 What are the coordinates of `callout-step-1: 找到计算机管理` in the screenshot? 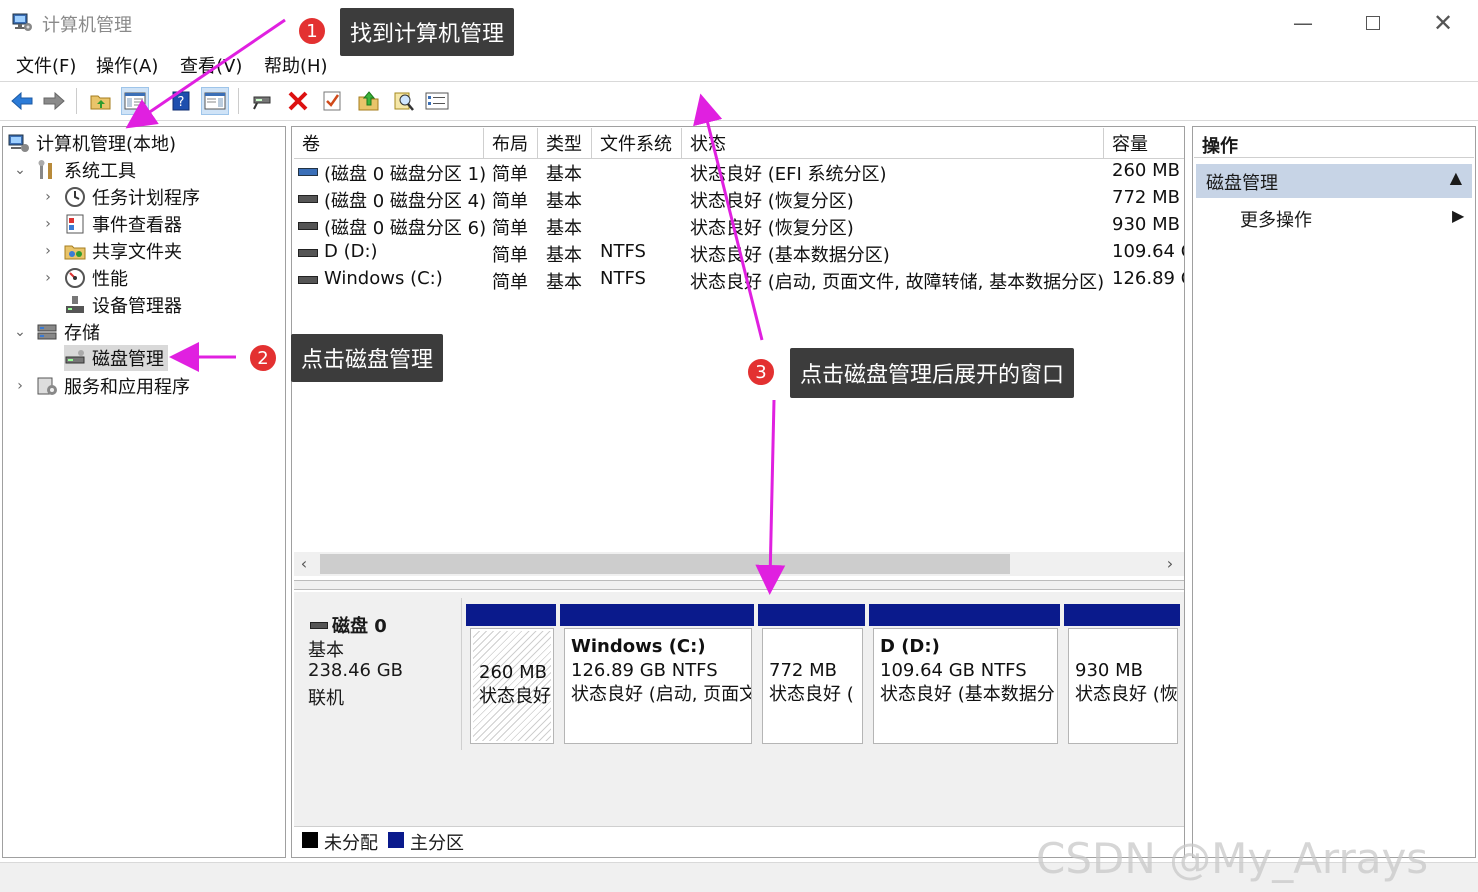 It's located at (427, 32).